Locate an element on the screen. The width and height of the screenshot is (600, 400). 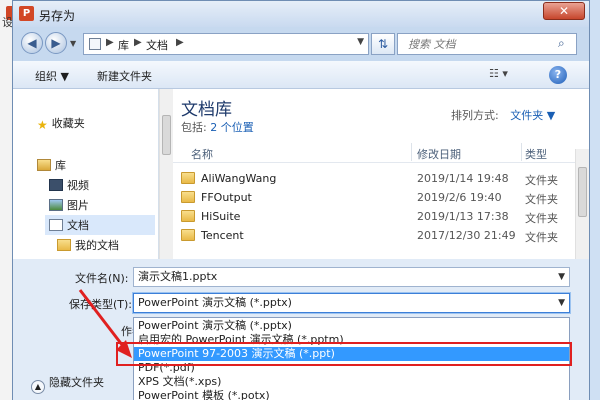
annotation-arrow is located at coordinates (105, 323).